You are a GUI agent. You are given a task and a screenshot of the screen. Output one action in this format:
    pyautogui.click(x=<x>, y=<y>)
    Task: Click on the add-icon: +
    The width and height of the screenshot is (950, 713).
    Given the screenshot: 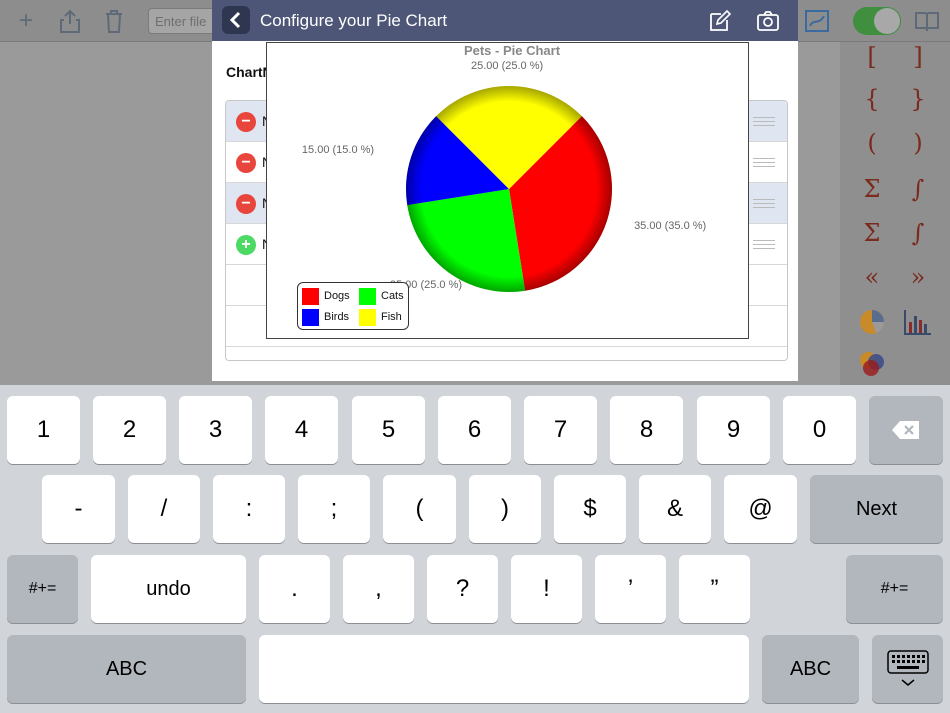 What is the action you would take?
    pyautogui.click(x=26, y=21)
    